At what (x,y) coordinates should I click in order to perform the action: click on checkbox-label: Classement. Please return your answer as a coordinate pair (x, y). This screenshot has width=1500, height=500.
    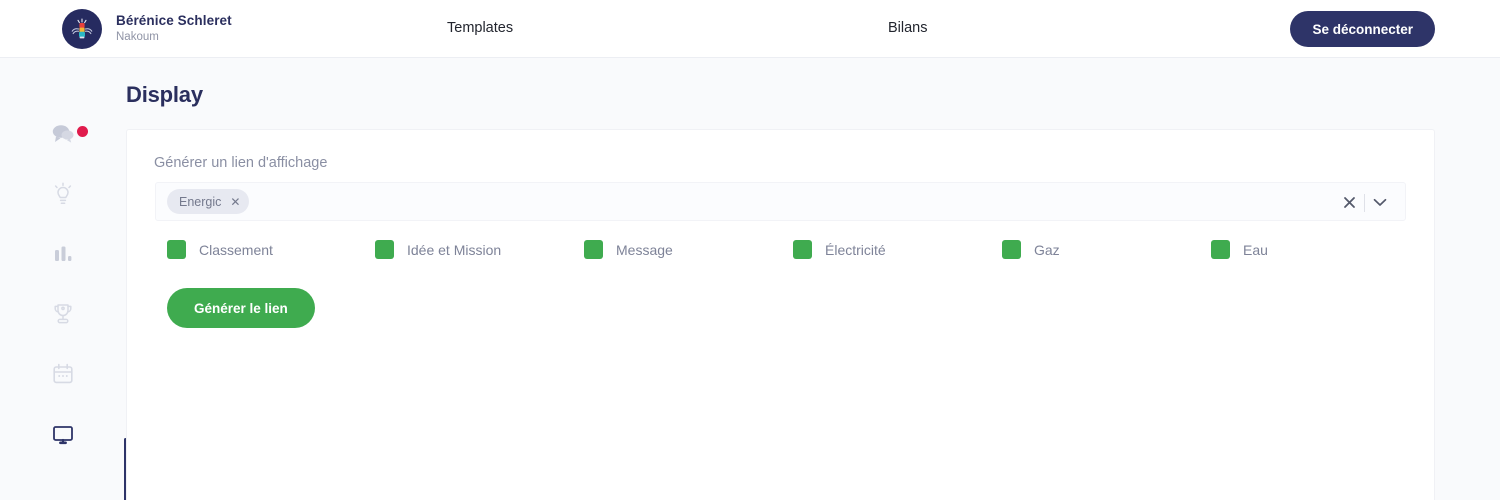
    Looking at the image, I should click on (236, 249).